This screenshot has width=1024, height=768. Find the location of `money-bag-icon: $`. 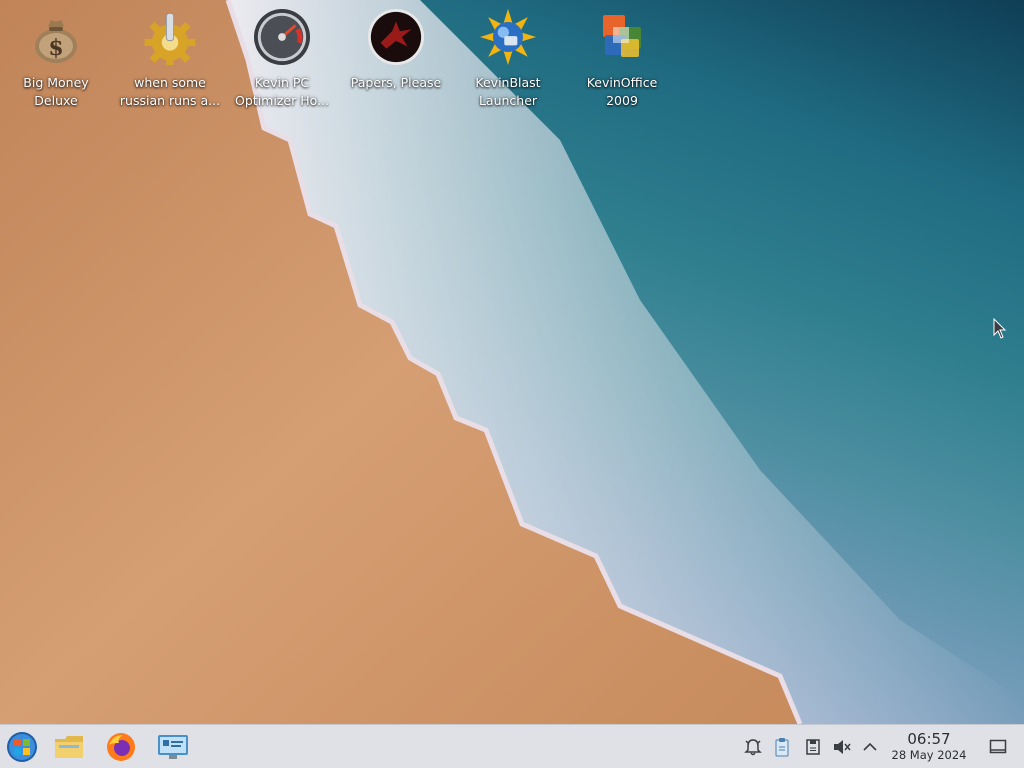

money-bag-icon: $ is located at coordinates (56, 37).